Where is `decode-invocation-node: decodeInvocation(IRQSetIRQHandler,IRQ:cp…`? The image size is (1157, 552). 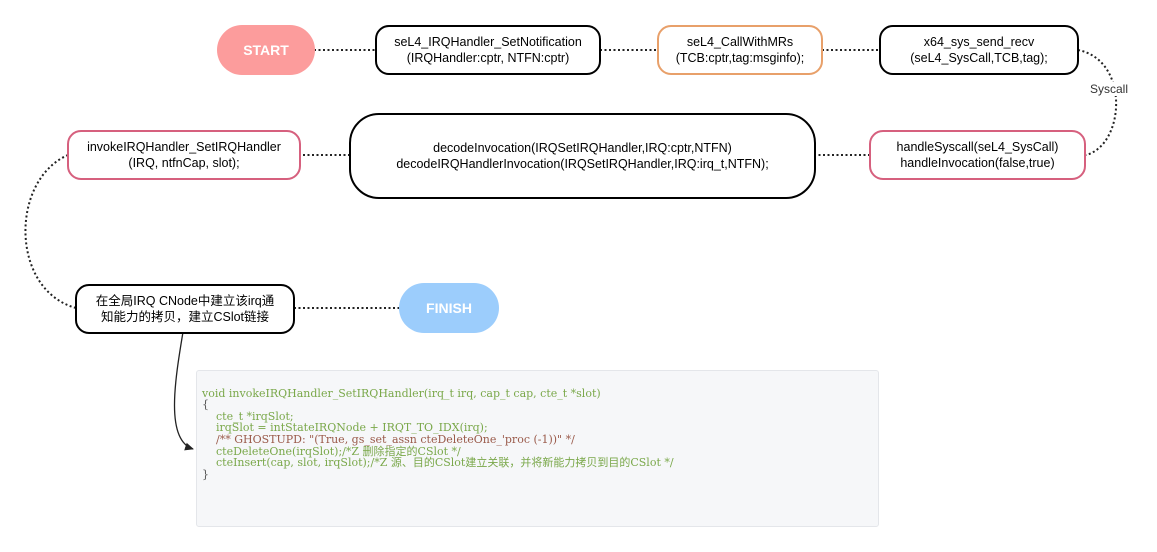
decode-invocation-node: decodeInvocation(IRQSetIRQHandler,IRQ:cp… is located at coordinates (582, 156).